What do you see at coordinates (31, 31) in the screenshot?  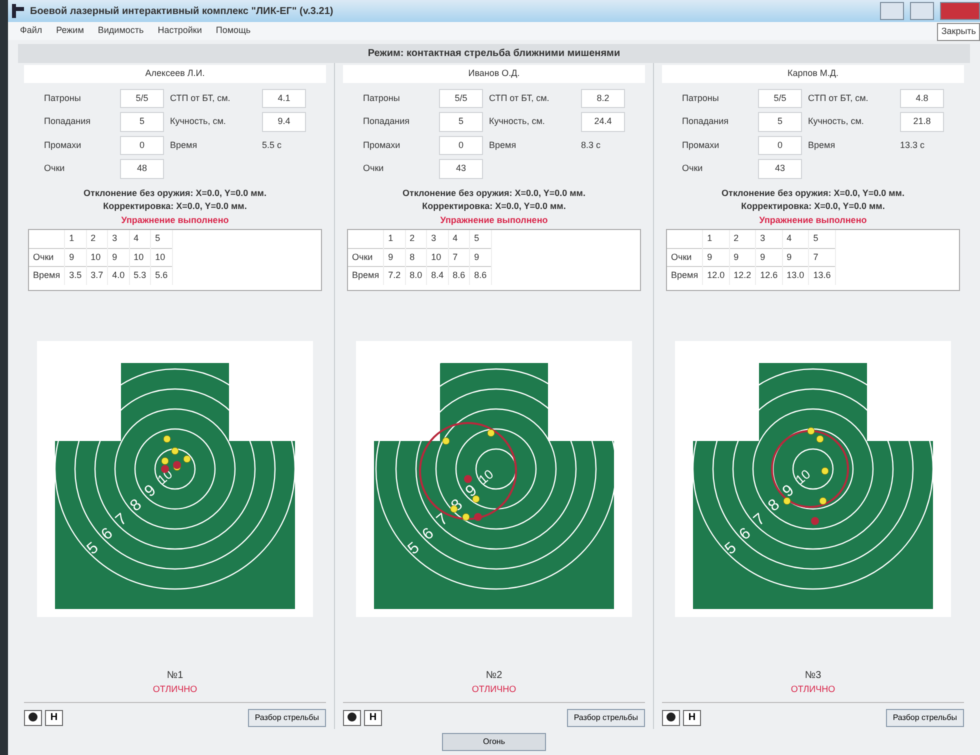 I see `menu-item: Файл` at bounding box center [31, 31].